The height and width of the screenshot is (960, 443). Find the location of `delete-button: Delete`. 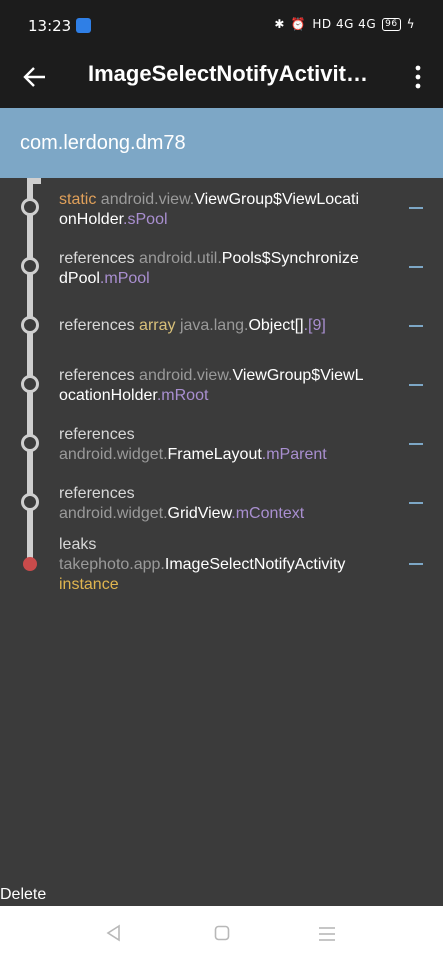

delete-button: Delete is located at coordinates (23, 895).